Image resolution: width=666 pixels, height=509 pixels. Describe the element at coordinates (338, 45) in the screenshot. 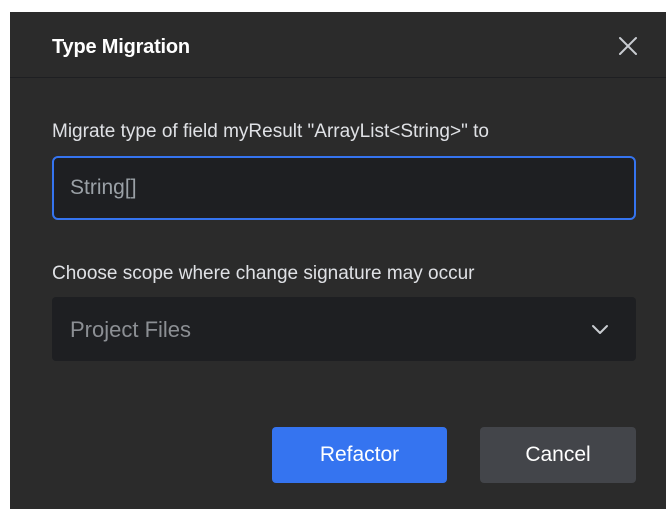

I see `dialog-title-bar: Type Migration` at that location.